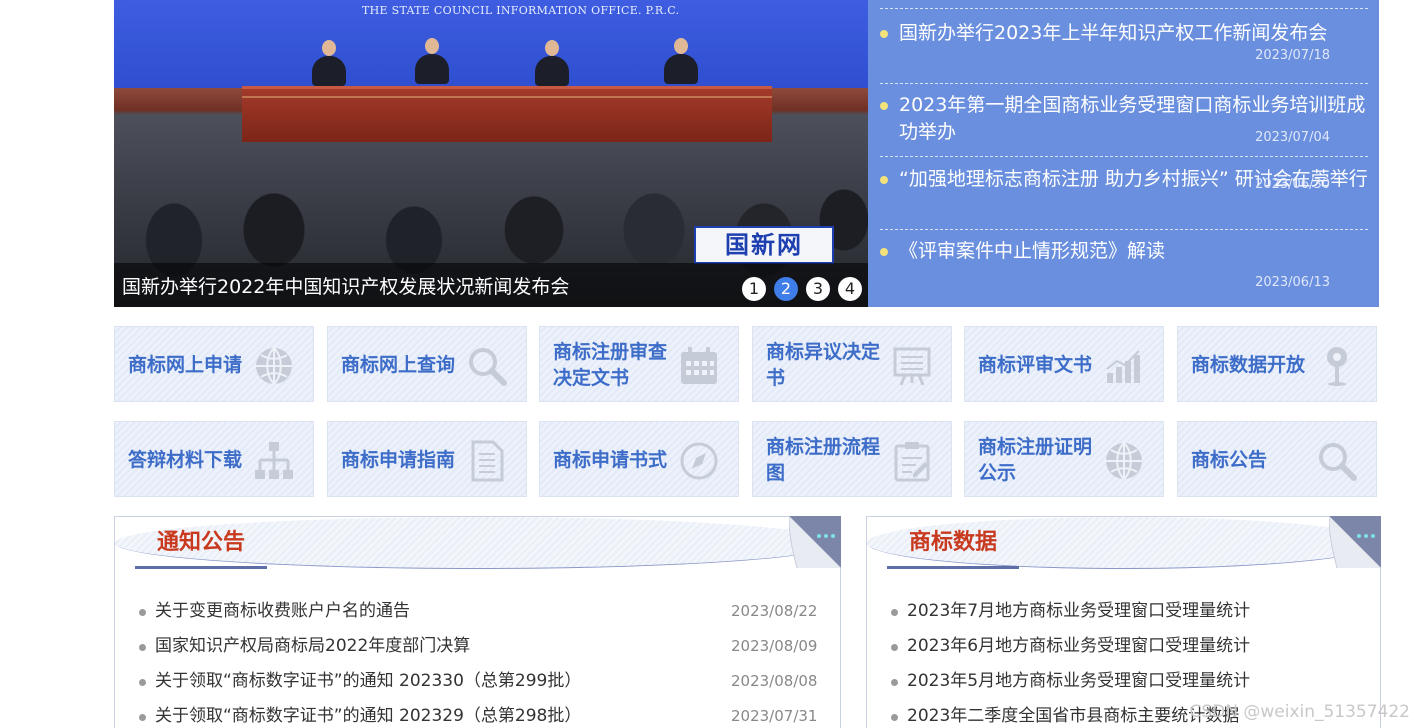 The height and width of the screenshot is (728, 1424). I want to click on tile-application-guide: 商标申请指南, so click(427, 459).